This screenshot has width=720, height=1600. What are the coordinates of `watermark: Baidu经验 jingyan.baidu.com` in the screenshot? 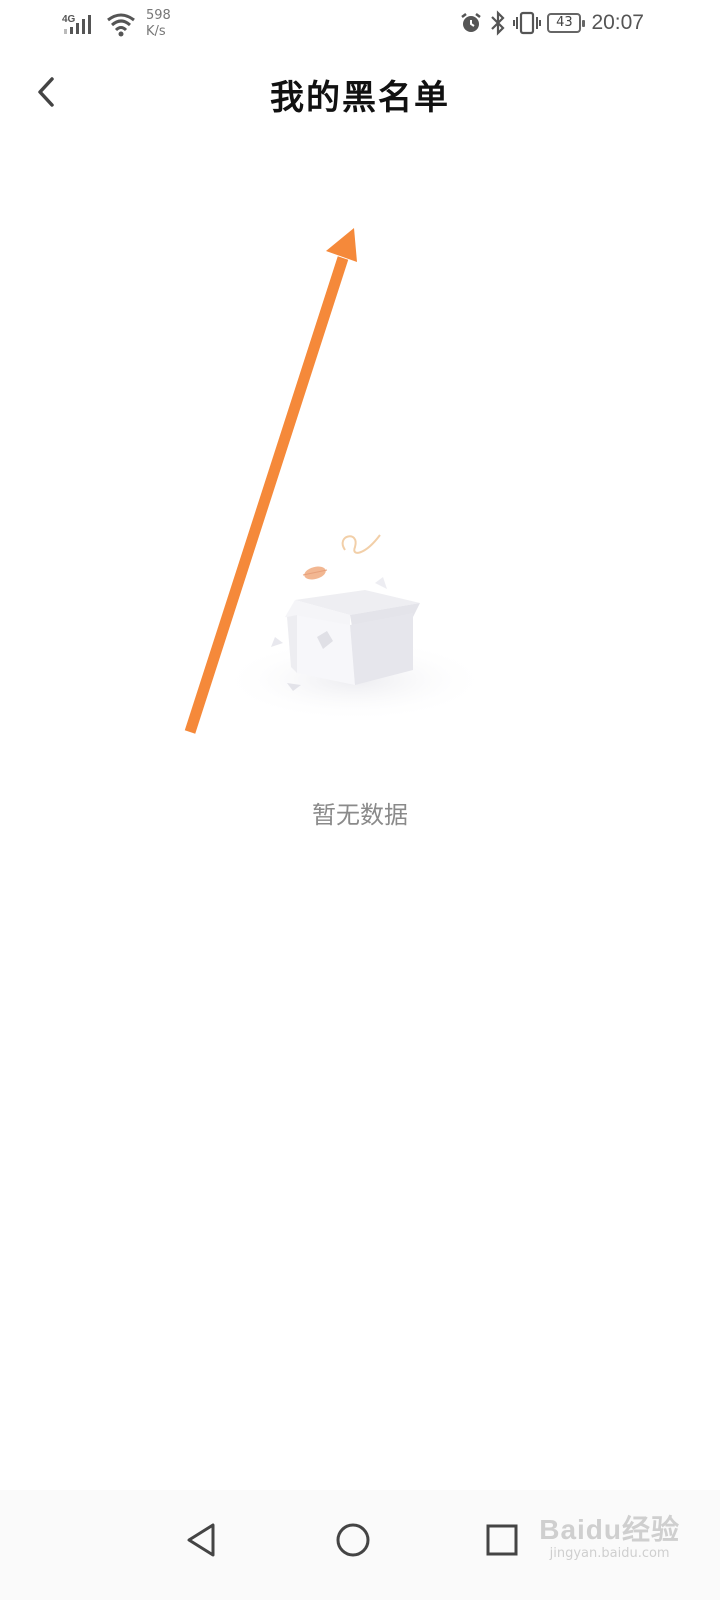 It's located at (609, 1534).